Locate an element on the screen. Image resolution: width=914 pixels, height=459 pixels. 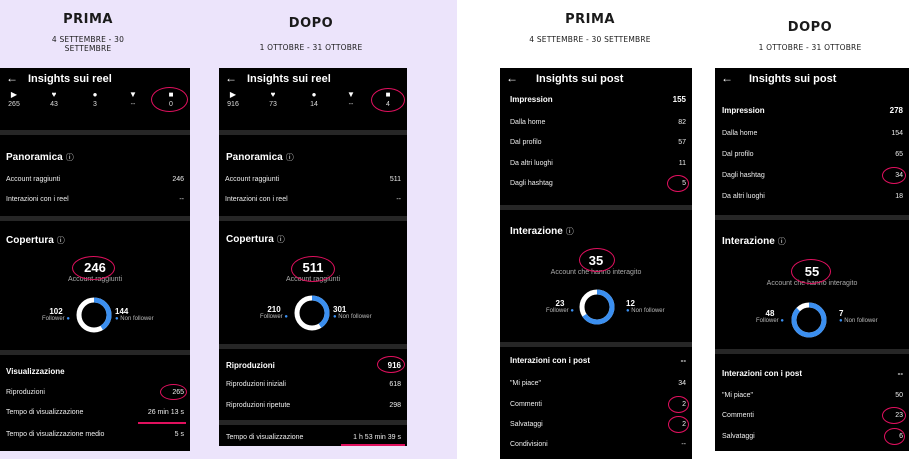
non-followers-value: 301 is located at coordinates (340, 309).